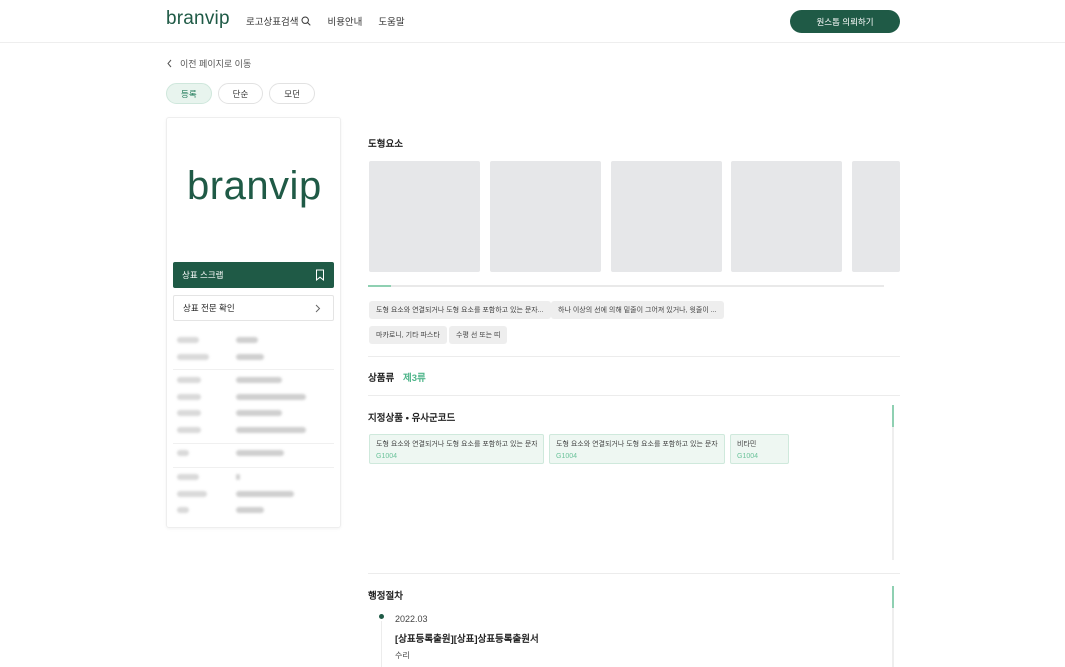 This screenshot has width=1065, height=667. Describe the element at coordinates (411, 619) in the screenshot. I see `procedure-date: 2022.03` at that location.